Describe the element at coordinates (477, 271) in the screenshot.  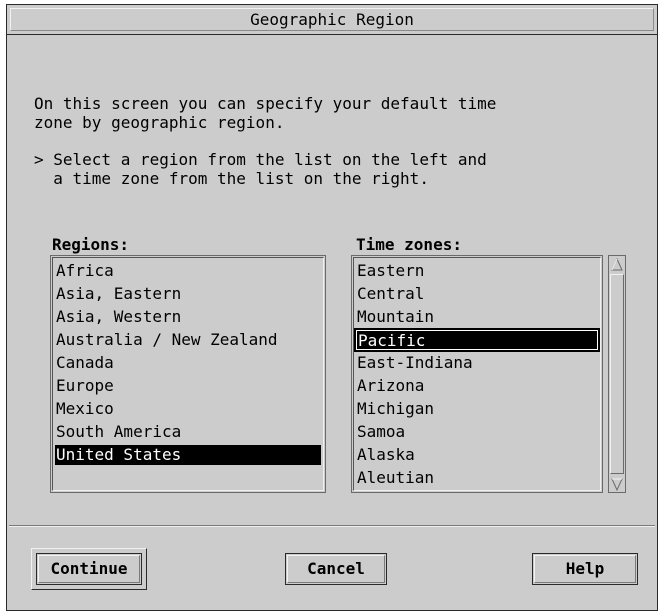
I see `timezone-item-eastern: Eastern` at that location.